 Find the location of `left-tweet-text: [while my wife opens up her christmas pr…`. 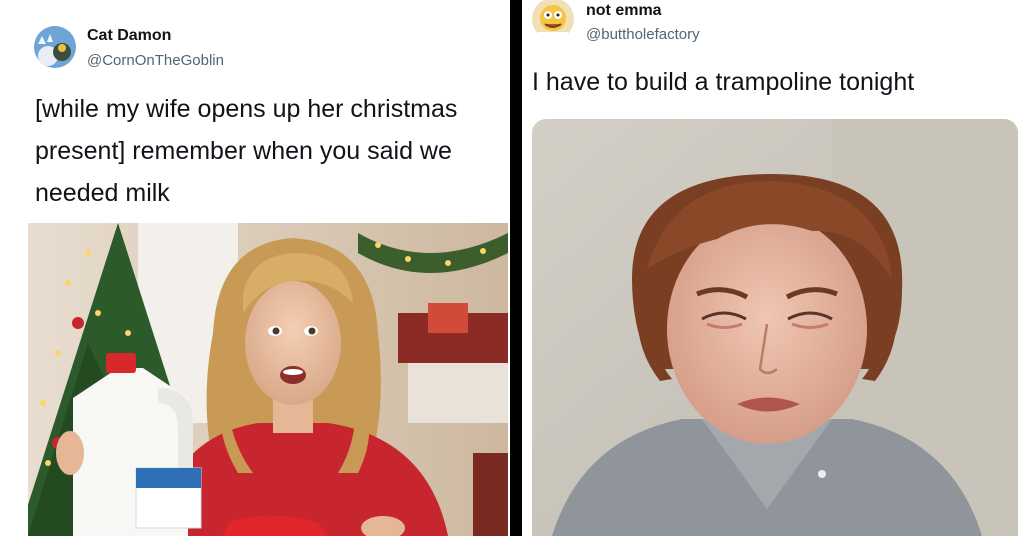

left-tweet-text: [while my wife opens up her christmas pr… is located at coordinates (246, 151).